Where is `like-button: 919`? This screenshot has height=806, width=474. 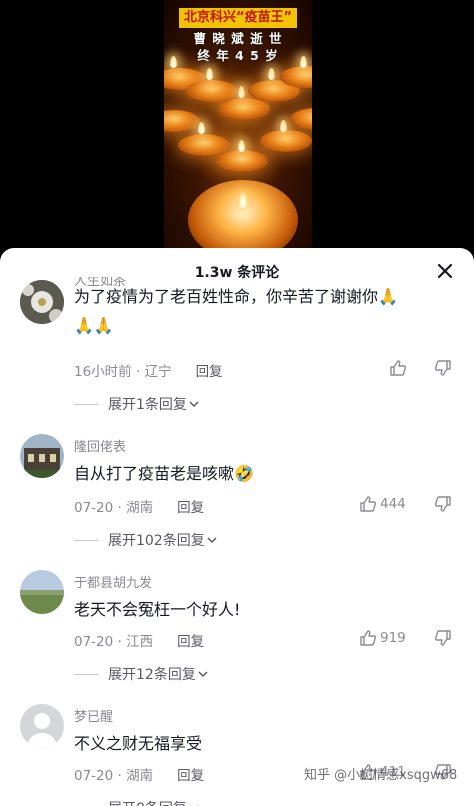 like-button: 919 is located at coordinates (382, 638).